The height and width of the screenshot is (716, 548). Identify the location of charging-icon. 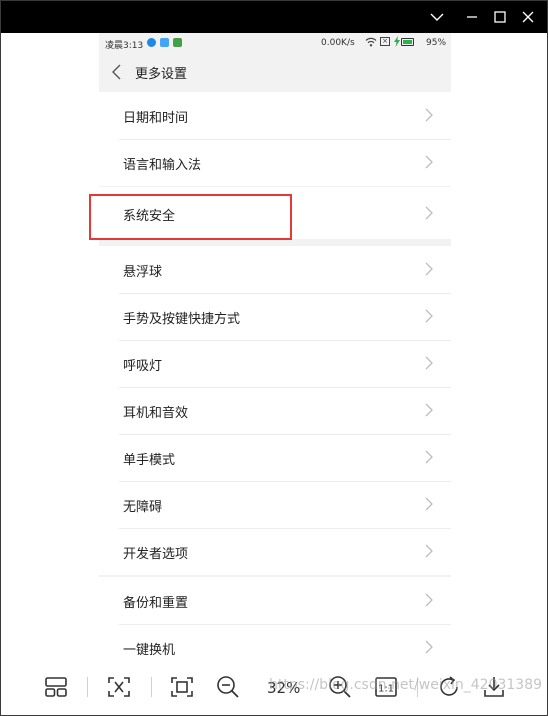
(397, 41).